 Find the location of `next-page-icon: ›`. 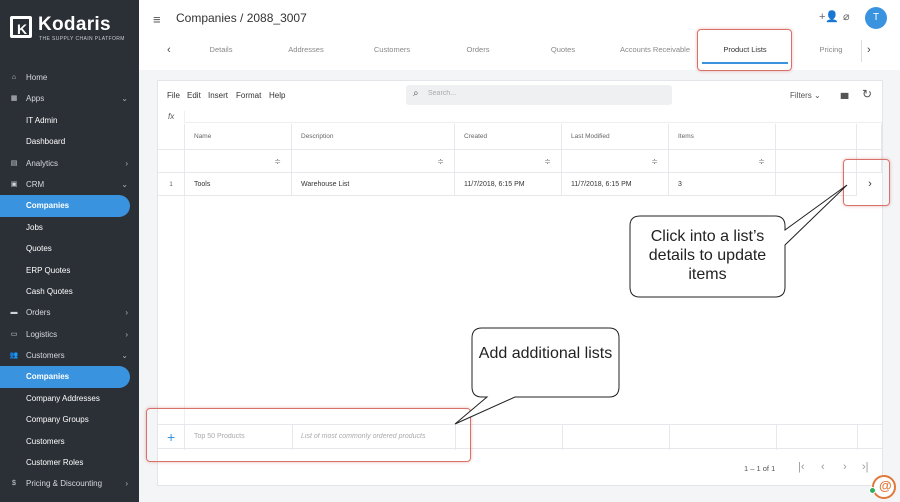

next-page-icon: › is located at coordinates (845, 467).